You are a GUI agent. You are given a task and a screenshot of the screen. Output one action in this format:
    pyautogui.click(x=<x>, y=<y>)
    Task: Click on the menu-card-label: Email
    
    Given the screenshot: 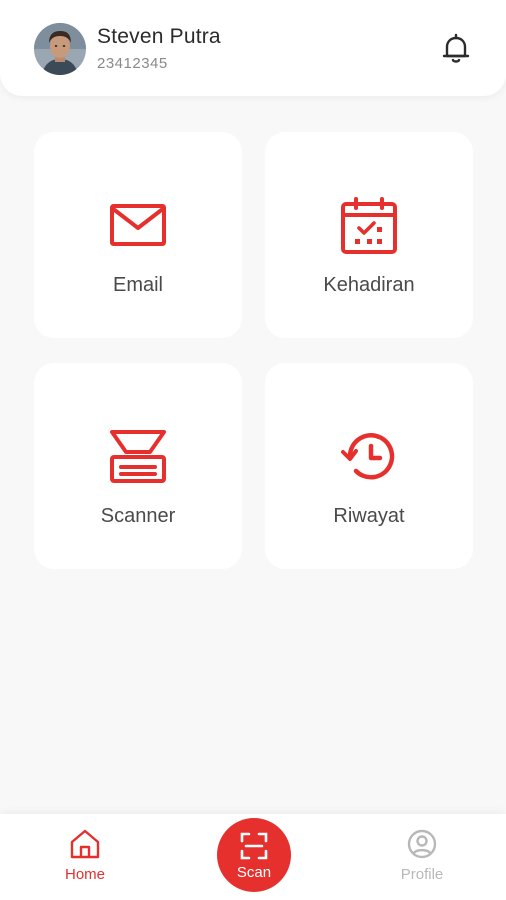 What is the action you would take?
    pyautogui.click(x=137, y=285)
    